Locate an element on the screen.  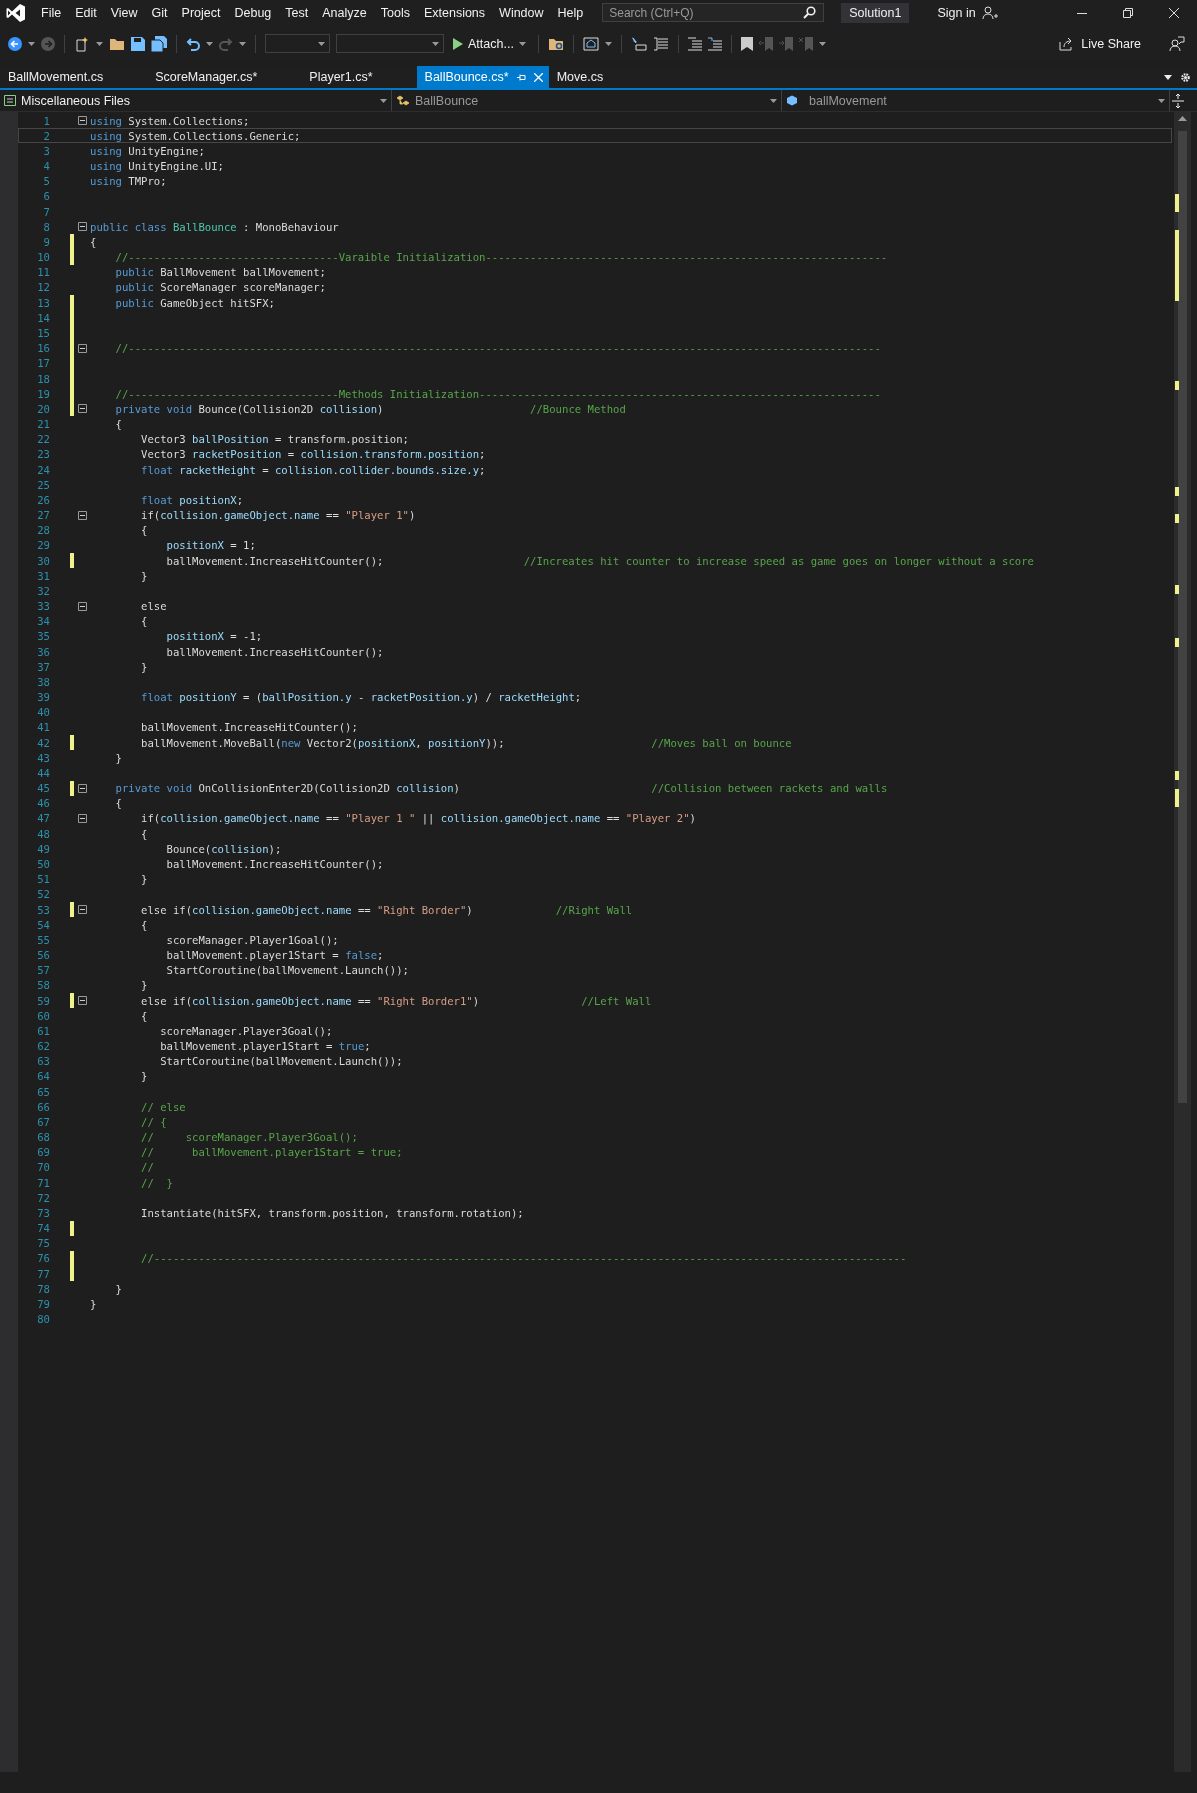
menu-item: Help is located at coordinates (570, 12).